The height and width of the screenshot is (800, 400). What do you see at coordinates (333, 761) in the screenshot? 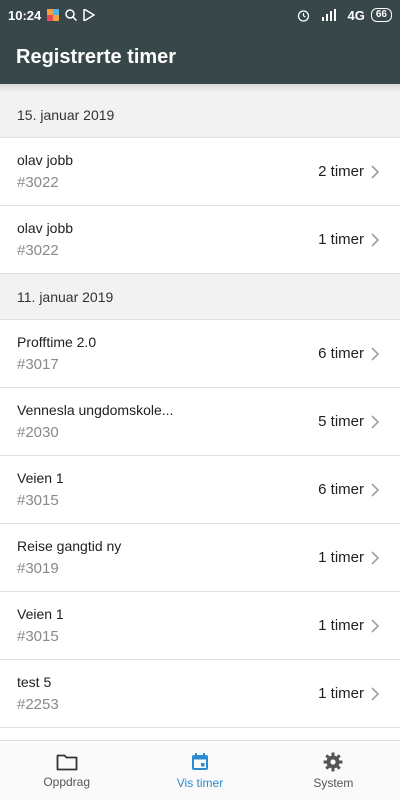
I see `gear-icon` at bounding box center [333, 761].